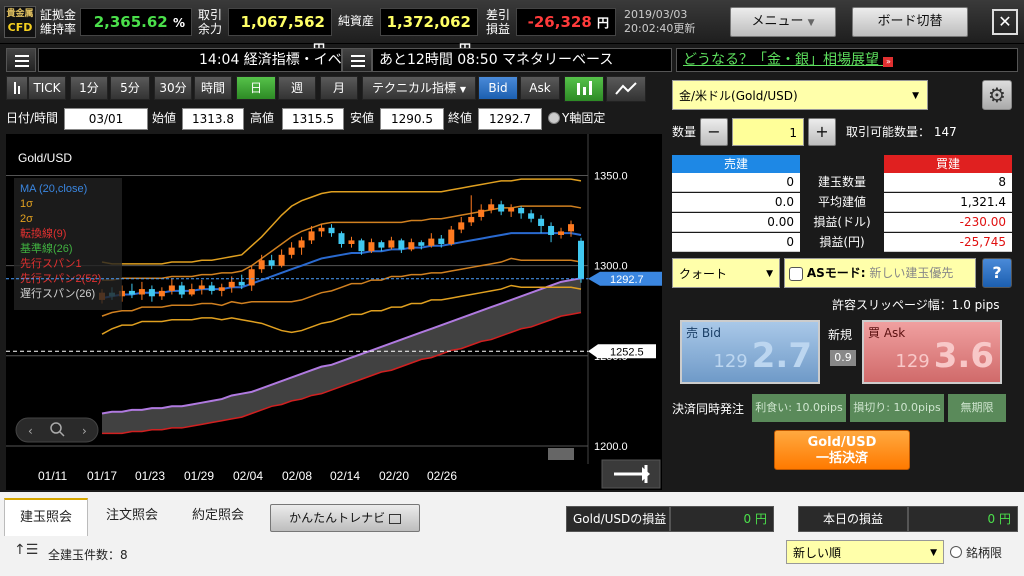 The height and width of the screenshot is (576, 1024). Describe the element at coordinates (297, 88) in the screenshot. I see `period-week: 週` at that location.